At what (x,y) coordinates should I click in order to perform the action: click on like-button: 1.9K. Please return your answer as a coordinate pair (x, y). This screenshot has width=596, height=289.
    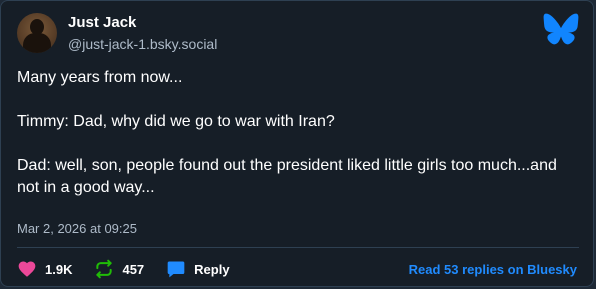
    Looking at the image, I should click on (44, 269).